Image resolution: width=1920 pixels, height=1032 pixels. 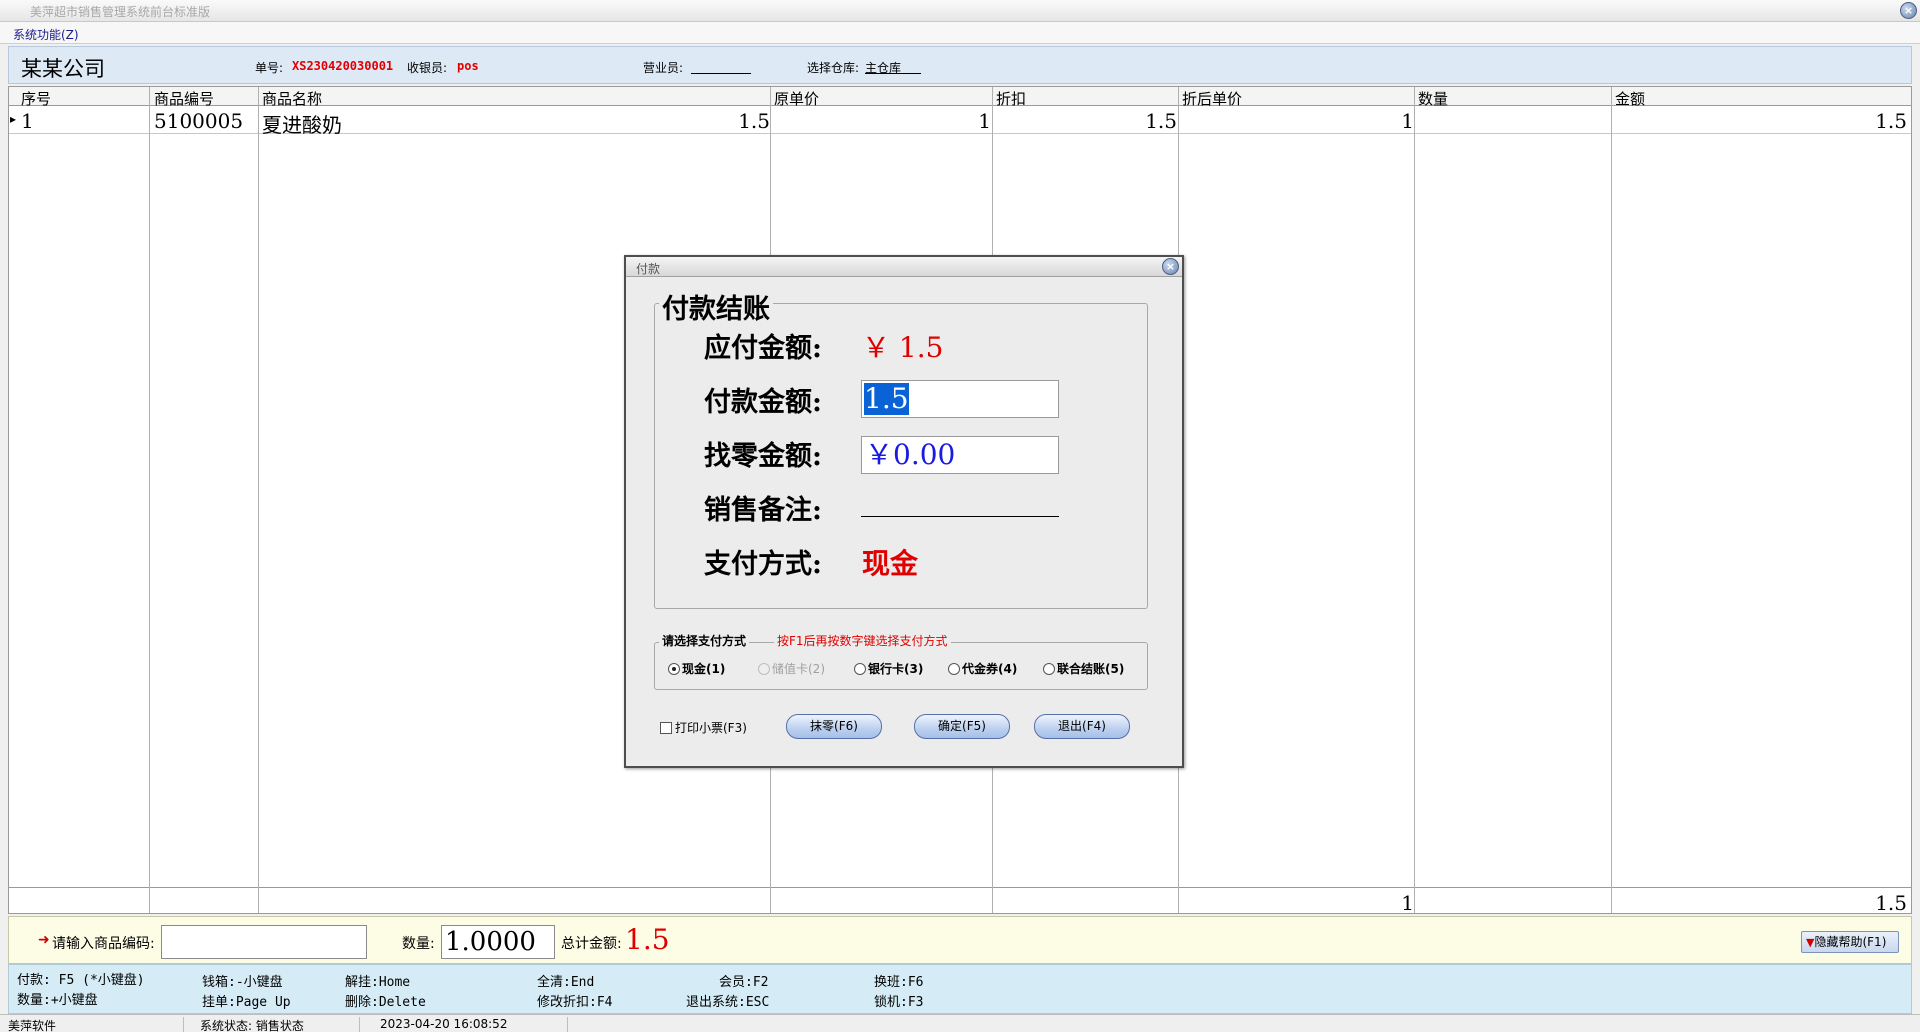 What do you see at coordinates (663, 68) in the screenshot?
I see `clerk-label: 营业员:` at bounding box center [663, 68].